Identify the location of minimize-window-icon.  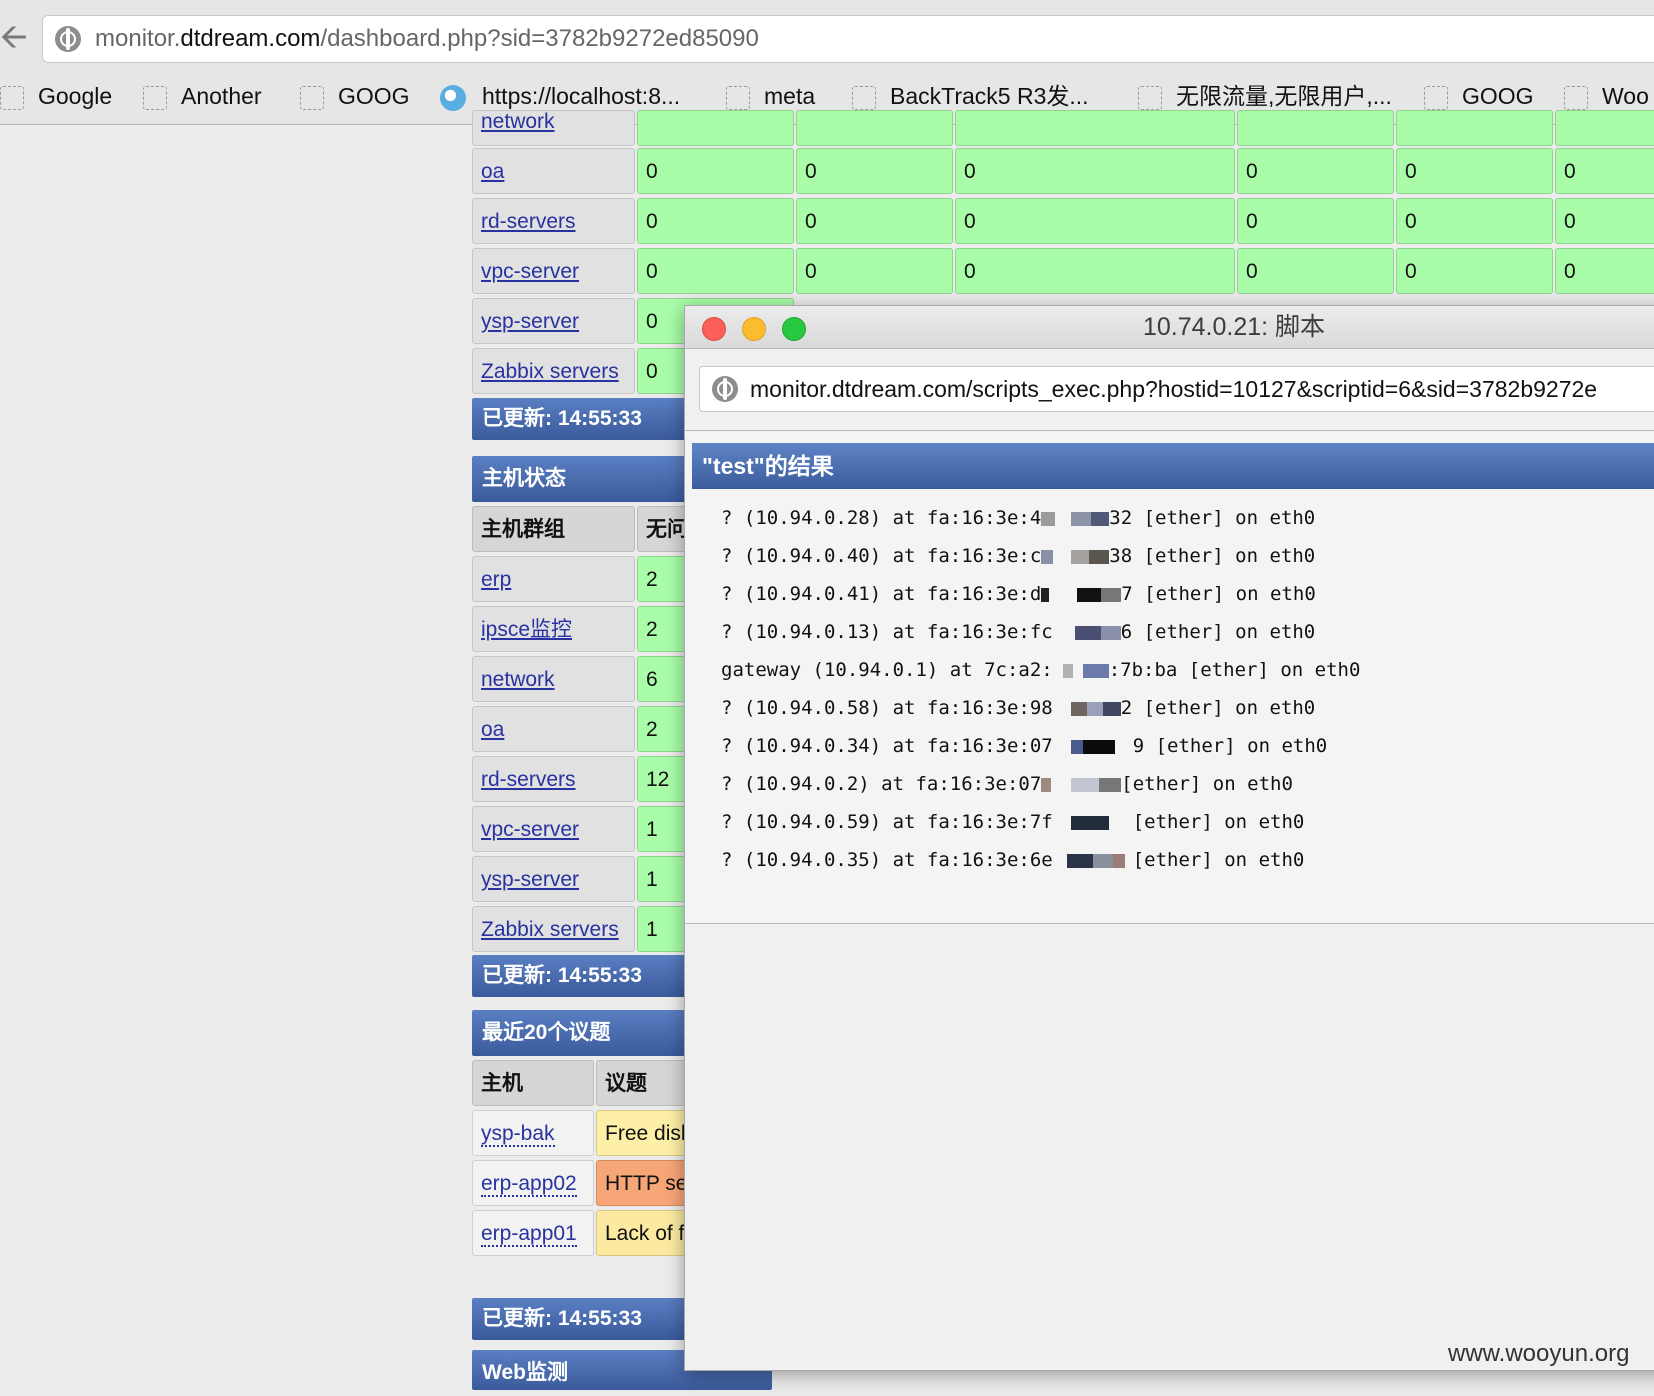
(754, 329).